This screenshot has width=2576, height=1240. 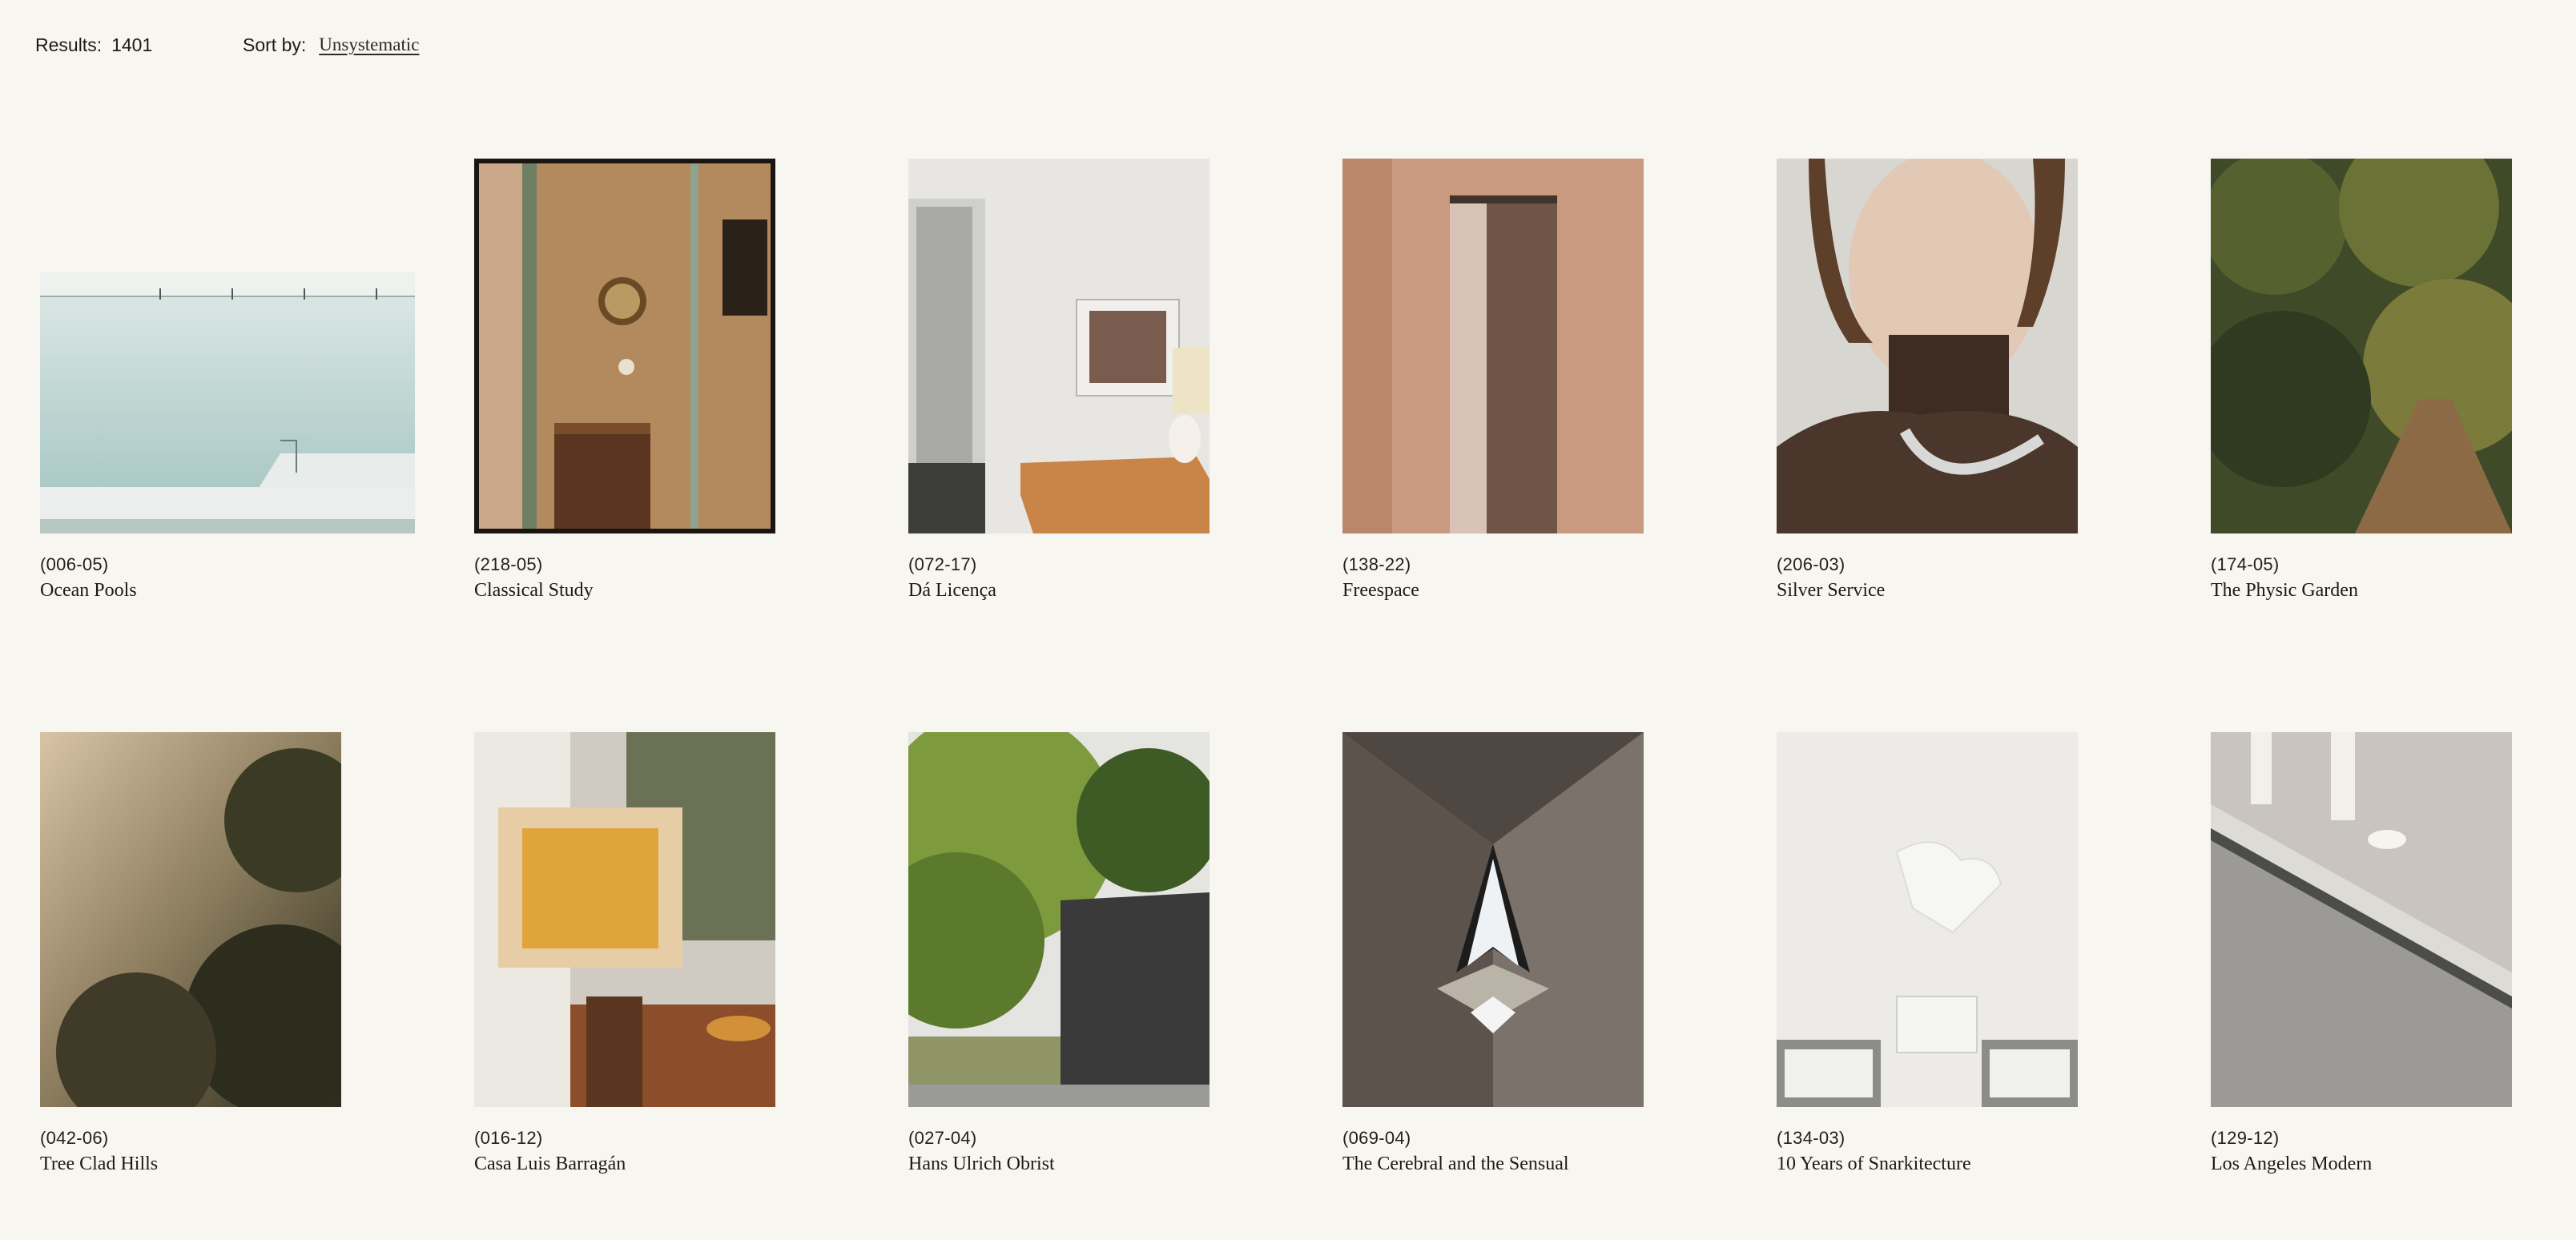 I want to click on project-code: (129-12), so click(x=2246, y=1138).